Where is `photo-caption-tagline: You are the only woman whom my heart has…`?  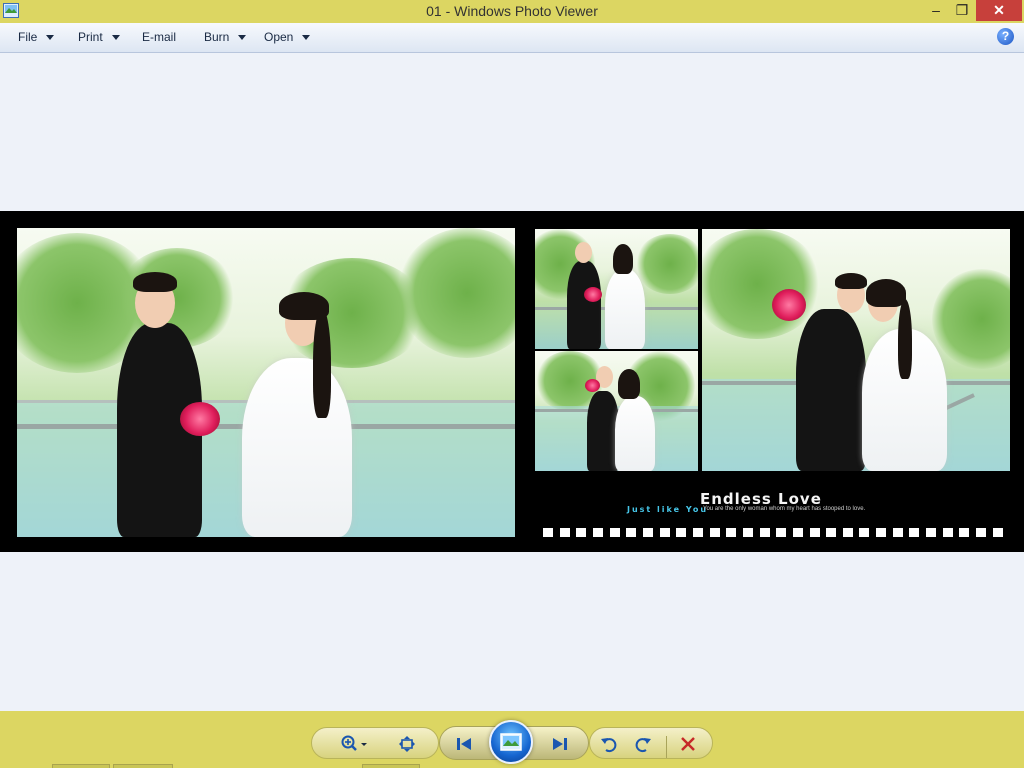
photo-caption-tagline: You are the only woman whom my heart has… is located at coordinates (784, 509).